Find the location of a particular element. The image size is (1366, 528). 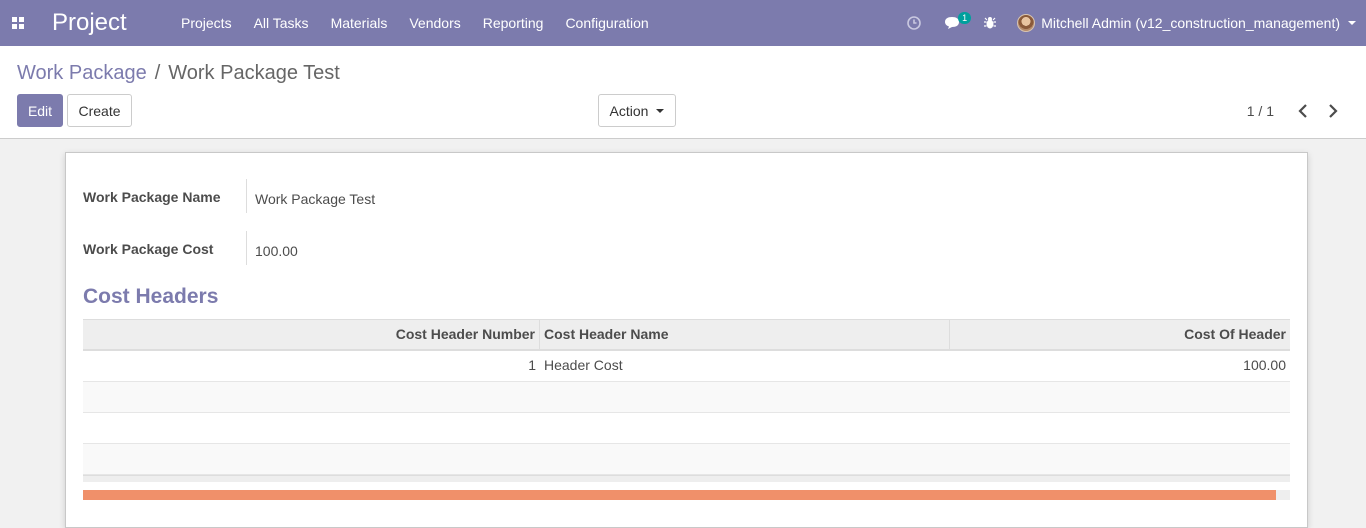

menu-item-materials: Materials is located at coordinates (359, 23).